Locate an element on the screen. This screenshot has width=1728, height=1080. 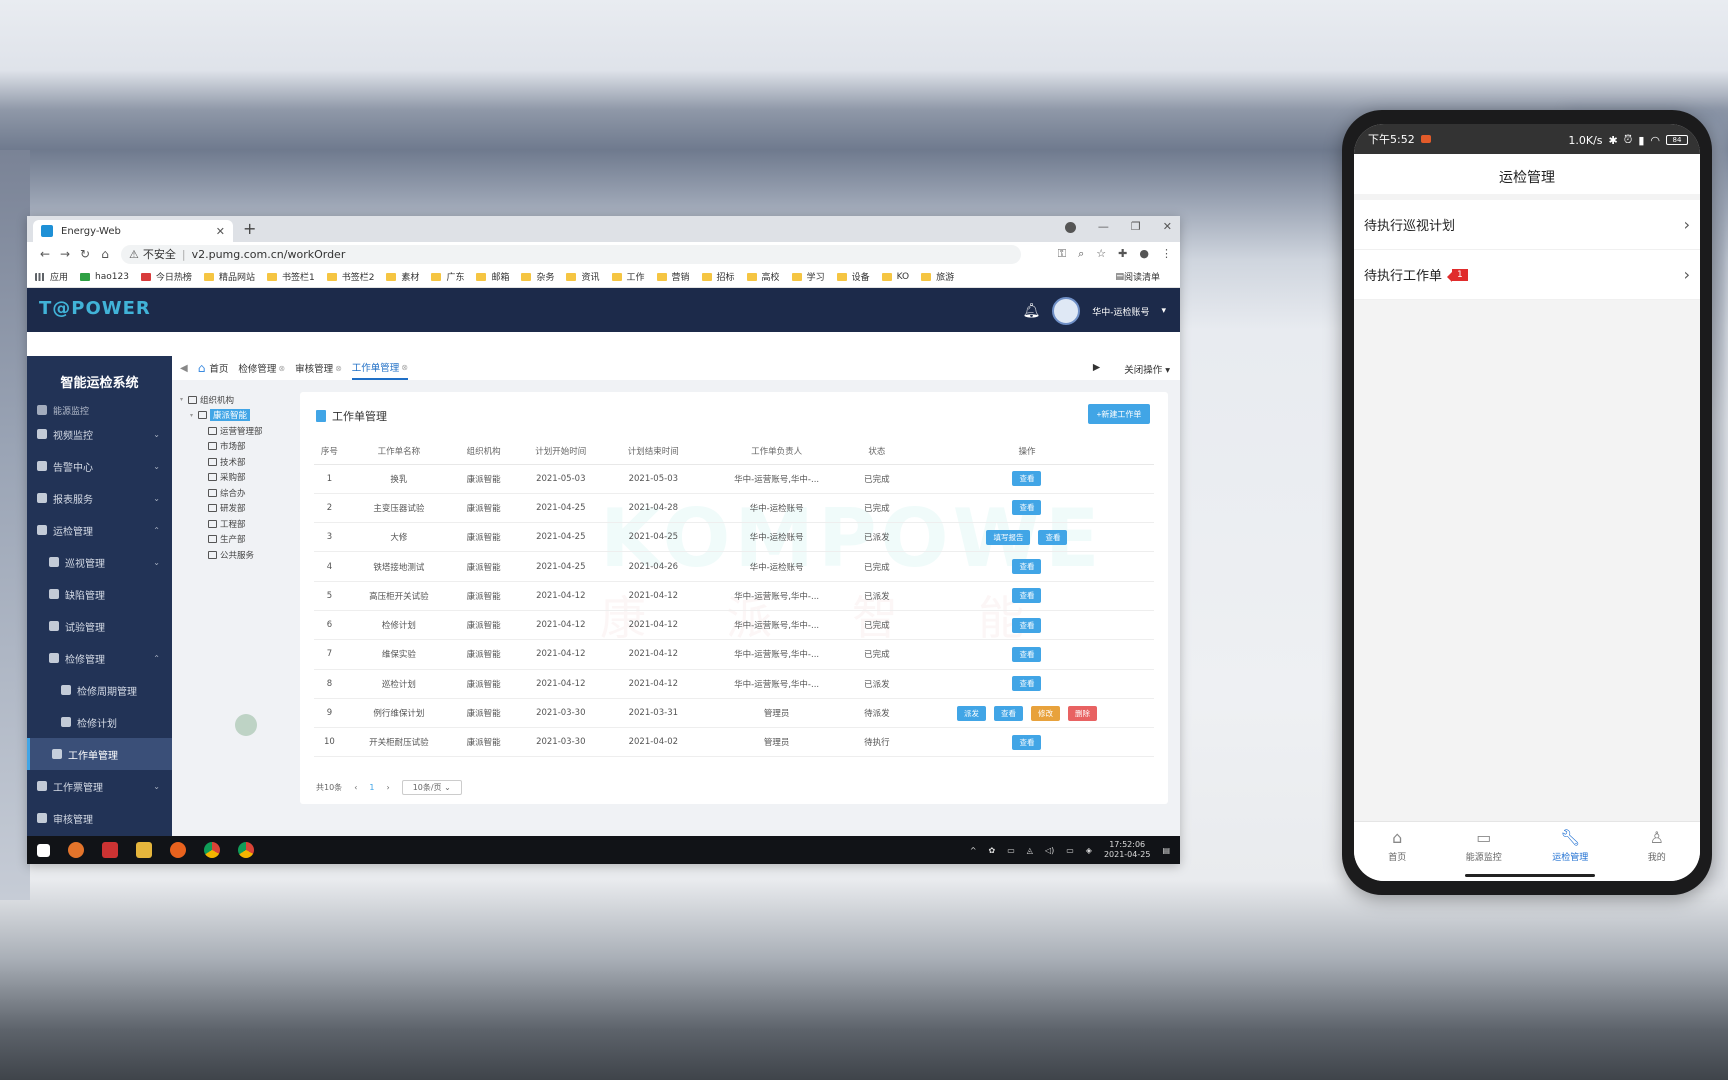
tab-maintenance: 检修管理 ⊗ is located at coordinates (261, 368).